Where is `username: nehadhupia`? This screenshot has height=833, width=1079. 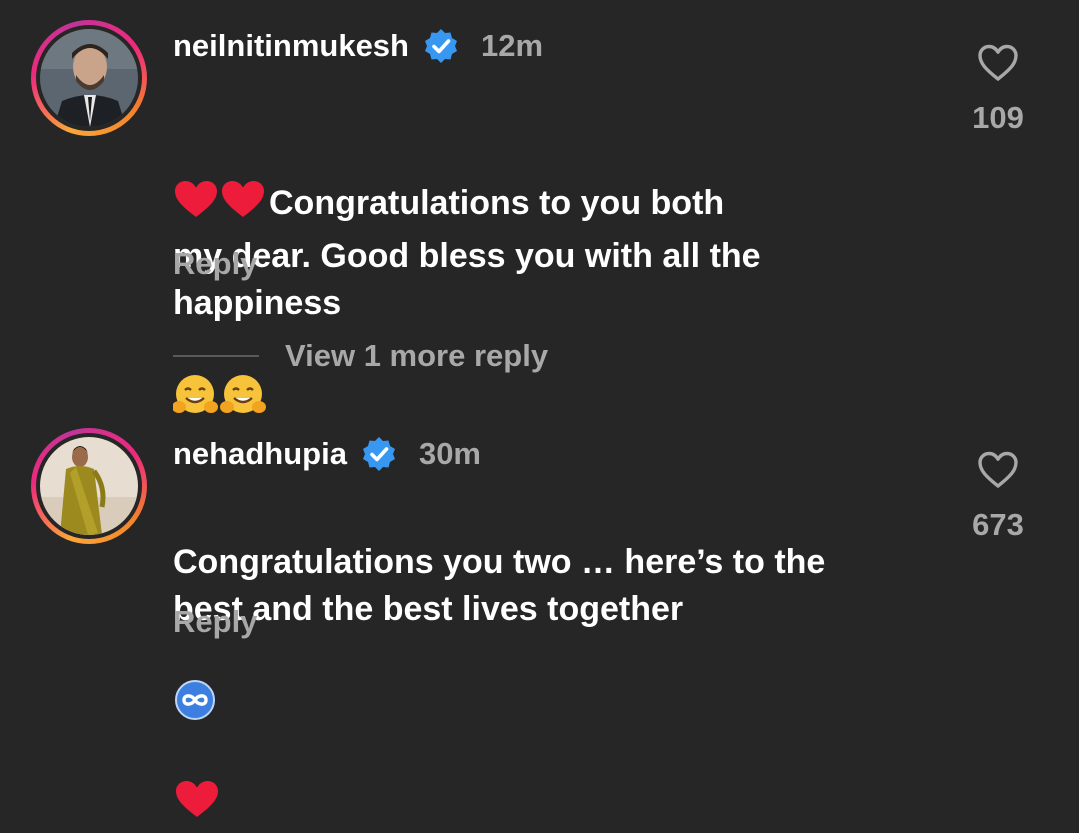 username: nehadhupia is located at coordinates (260, 454).